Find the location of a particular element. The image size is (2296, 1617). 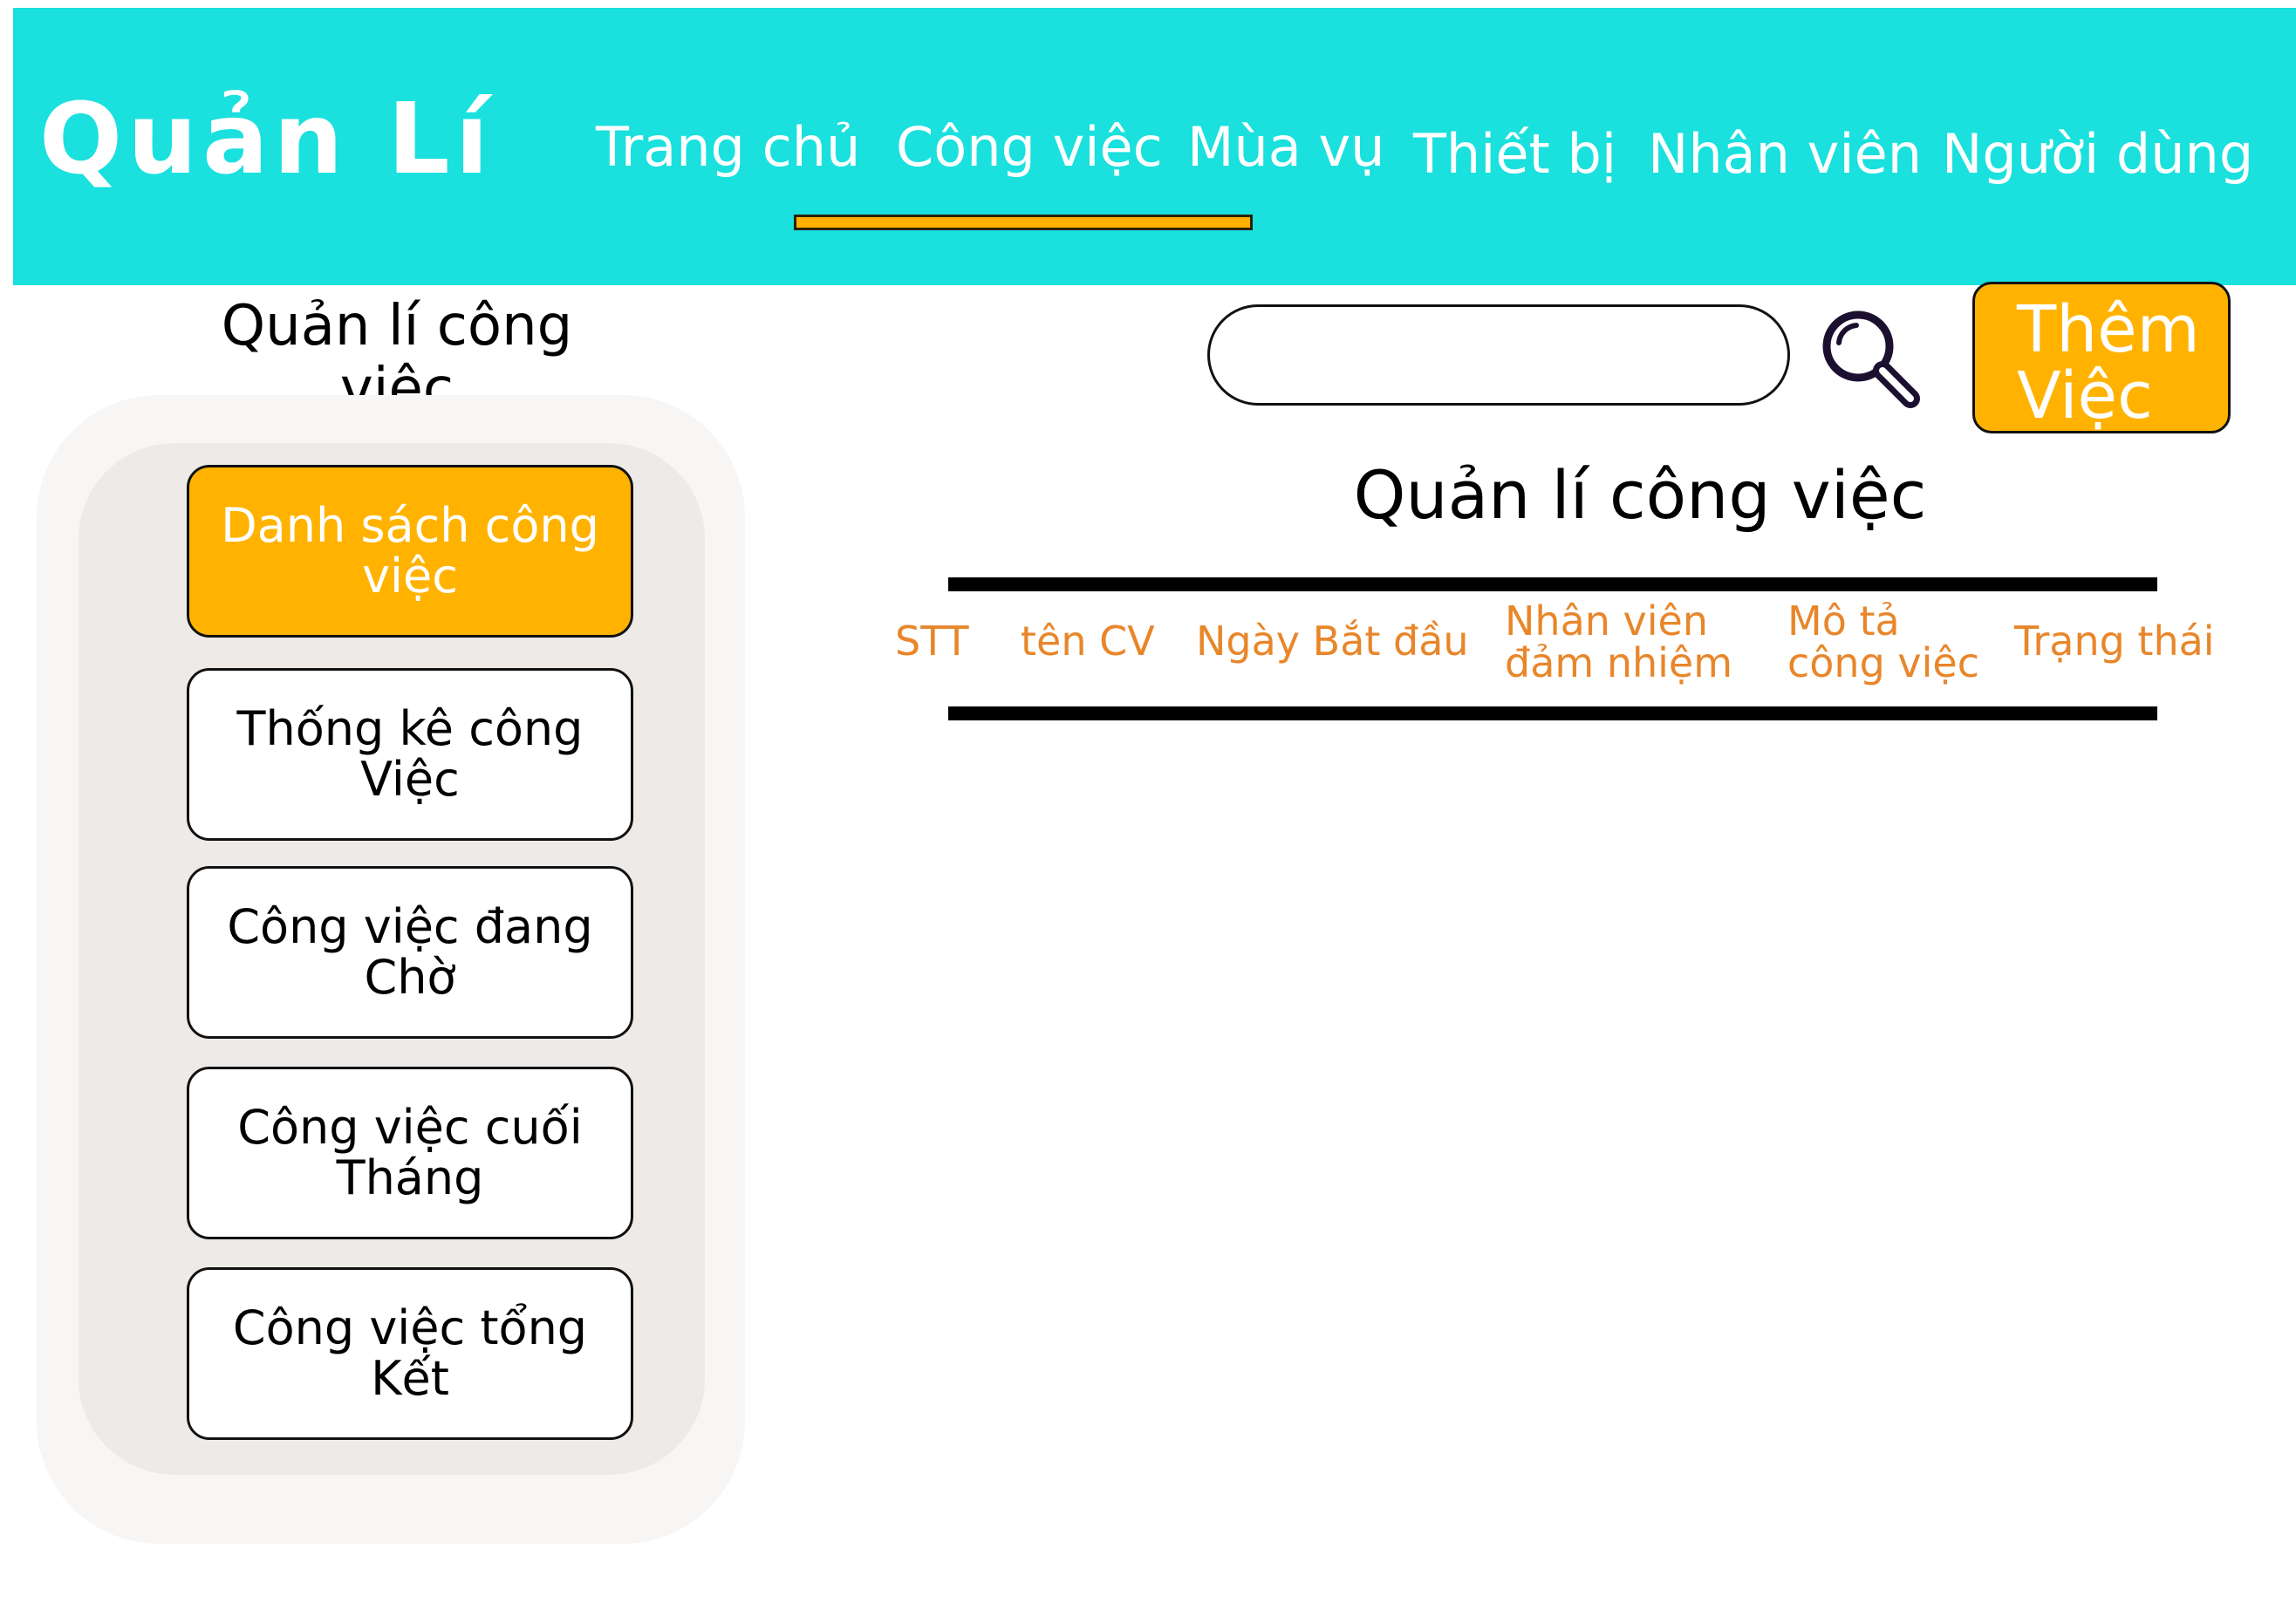

app-brand: Quản Lí is located at coordinates (267, 139).